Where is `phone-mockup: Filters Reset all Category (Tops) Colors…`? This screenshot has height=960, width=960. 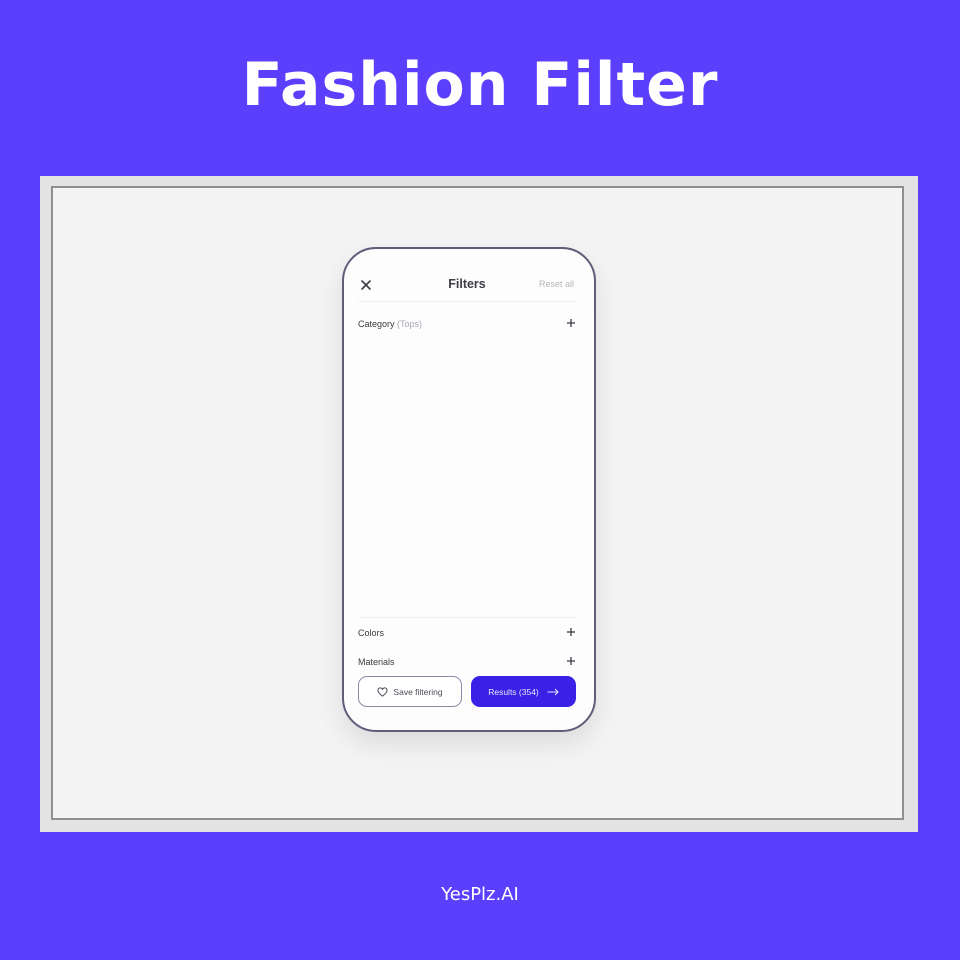 phone-mockup: Filters Reset all Category (Tops) Colors… is located at coordinates (469, 489).